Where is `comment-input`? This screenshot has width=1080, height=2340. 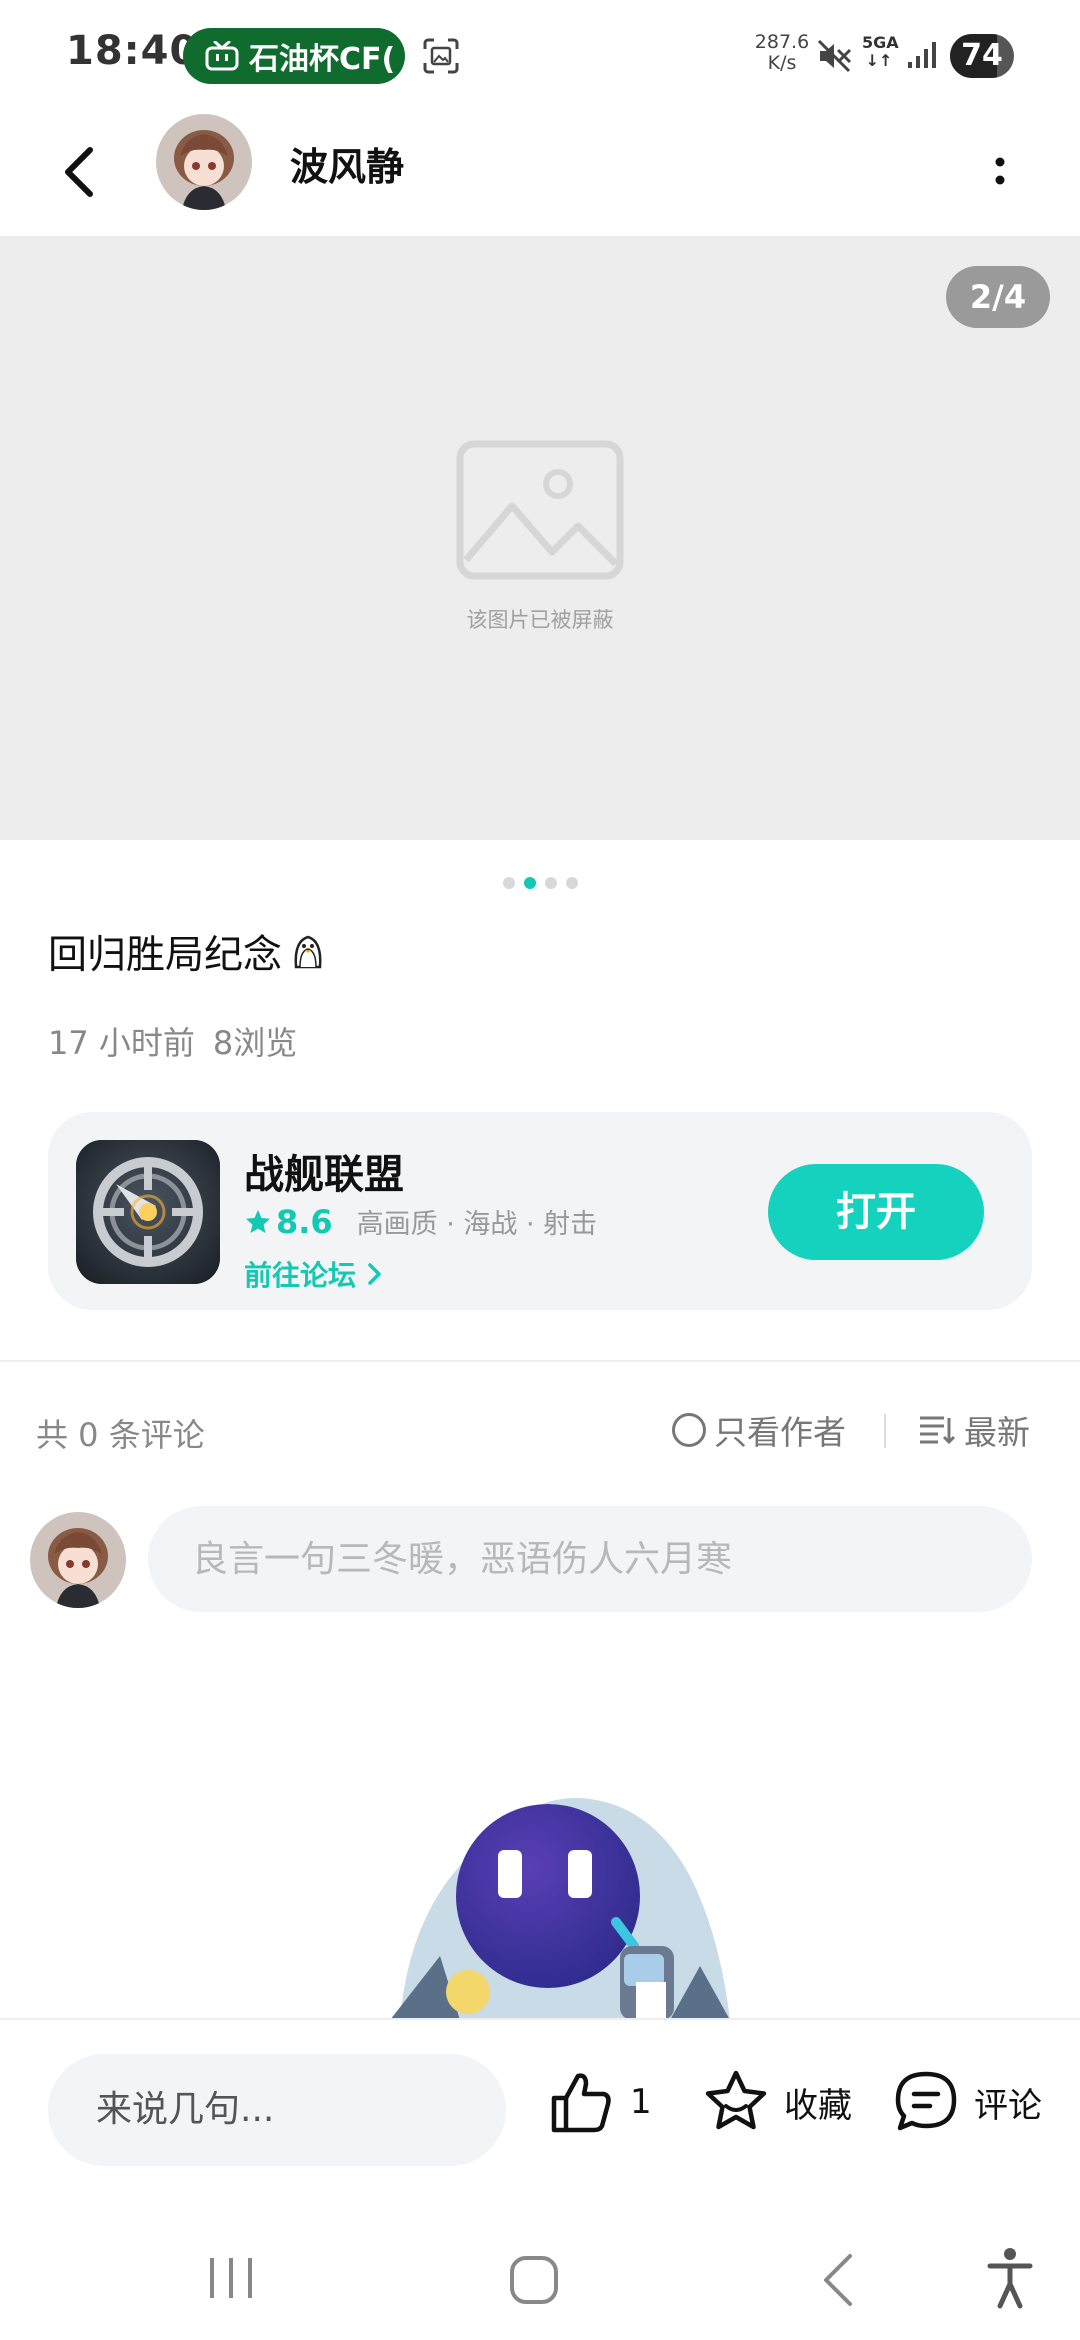
comment-input is located at coordinates (590, 1559).